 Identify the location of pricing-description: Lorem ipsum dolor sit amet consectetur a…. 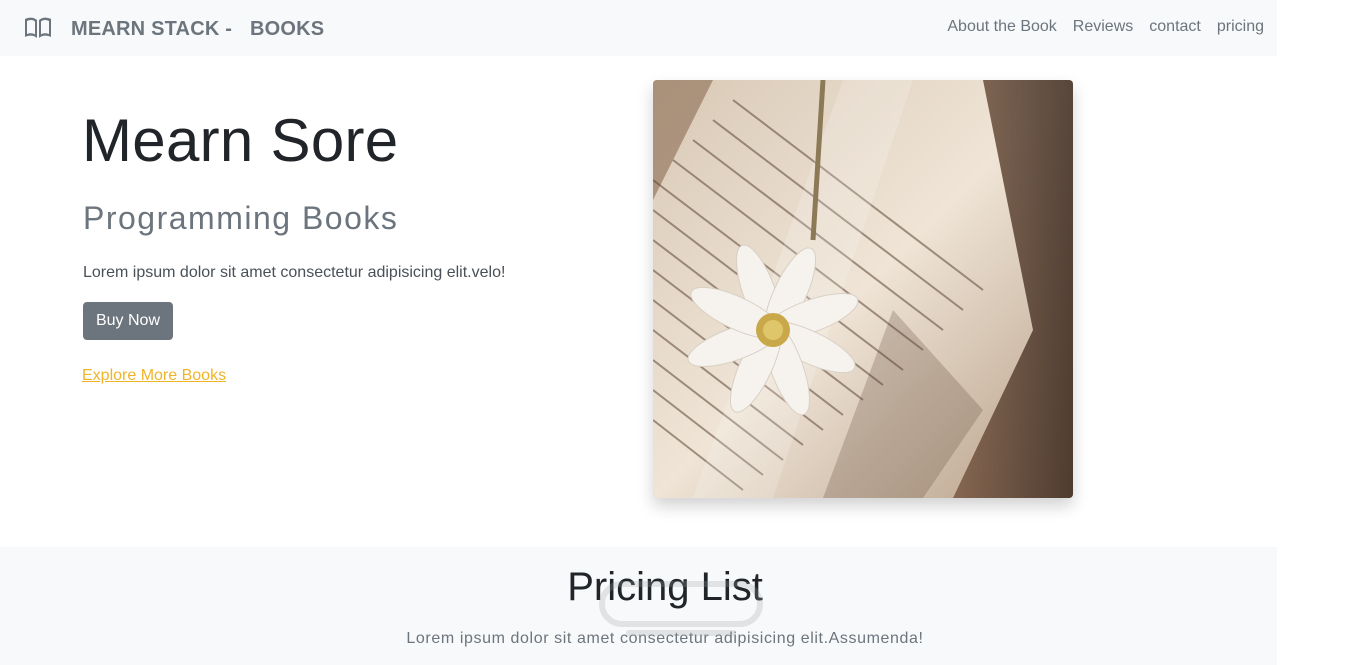
(665, 638).